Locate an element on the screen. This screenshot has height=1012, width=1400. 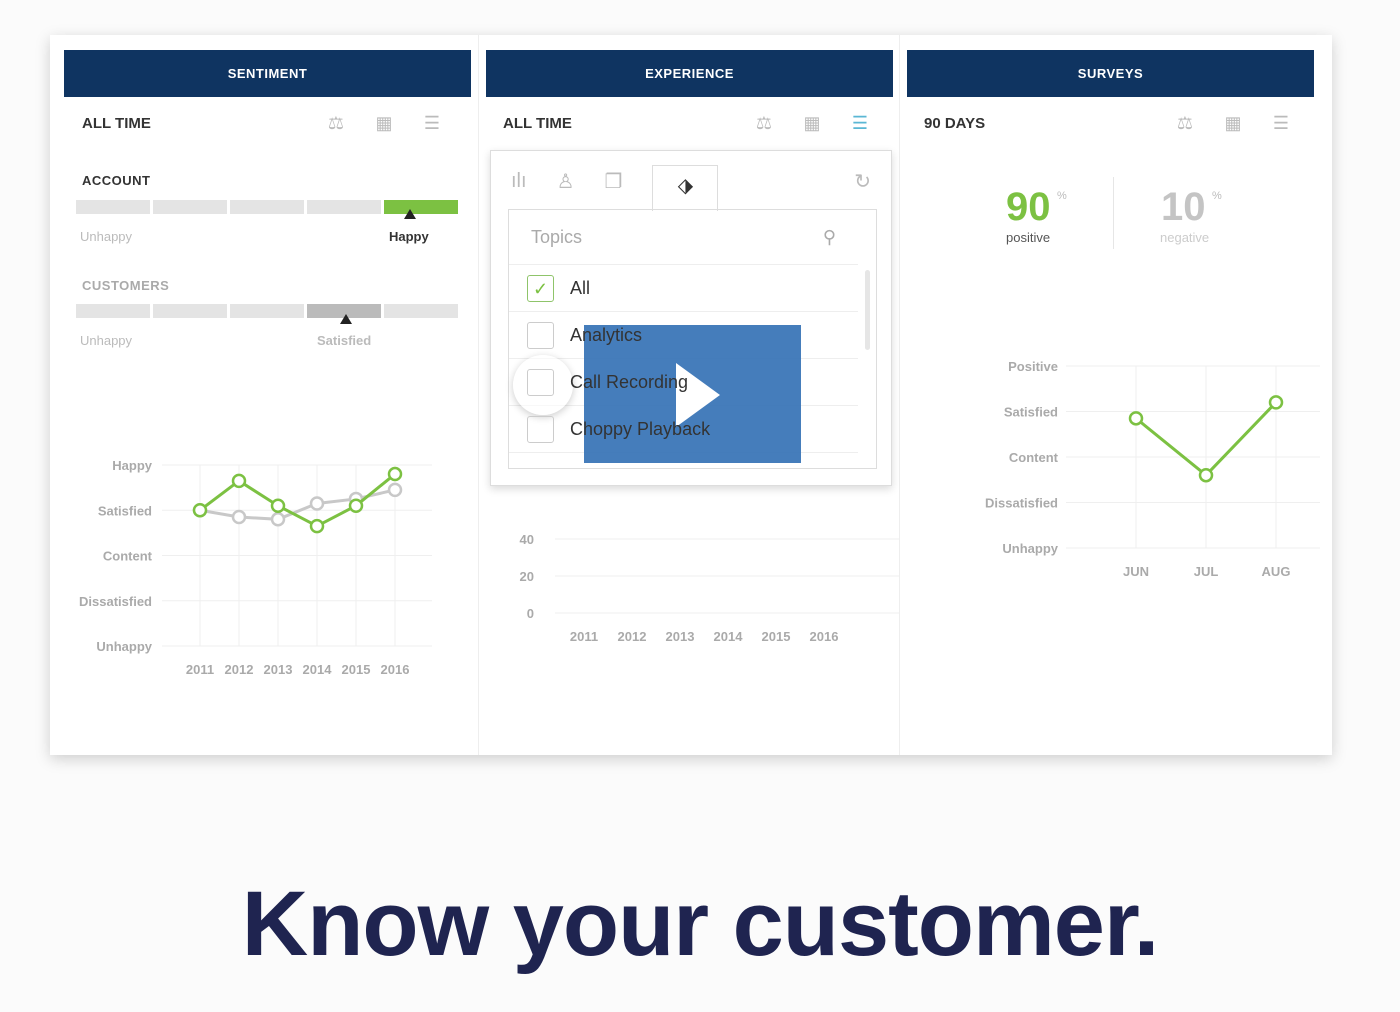
customers-bar is located at coordinates (267, 311).